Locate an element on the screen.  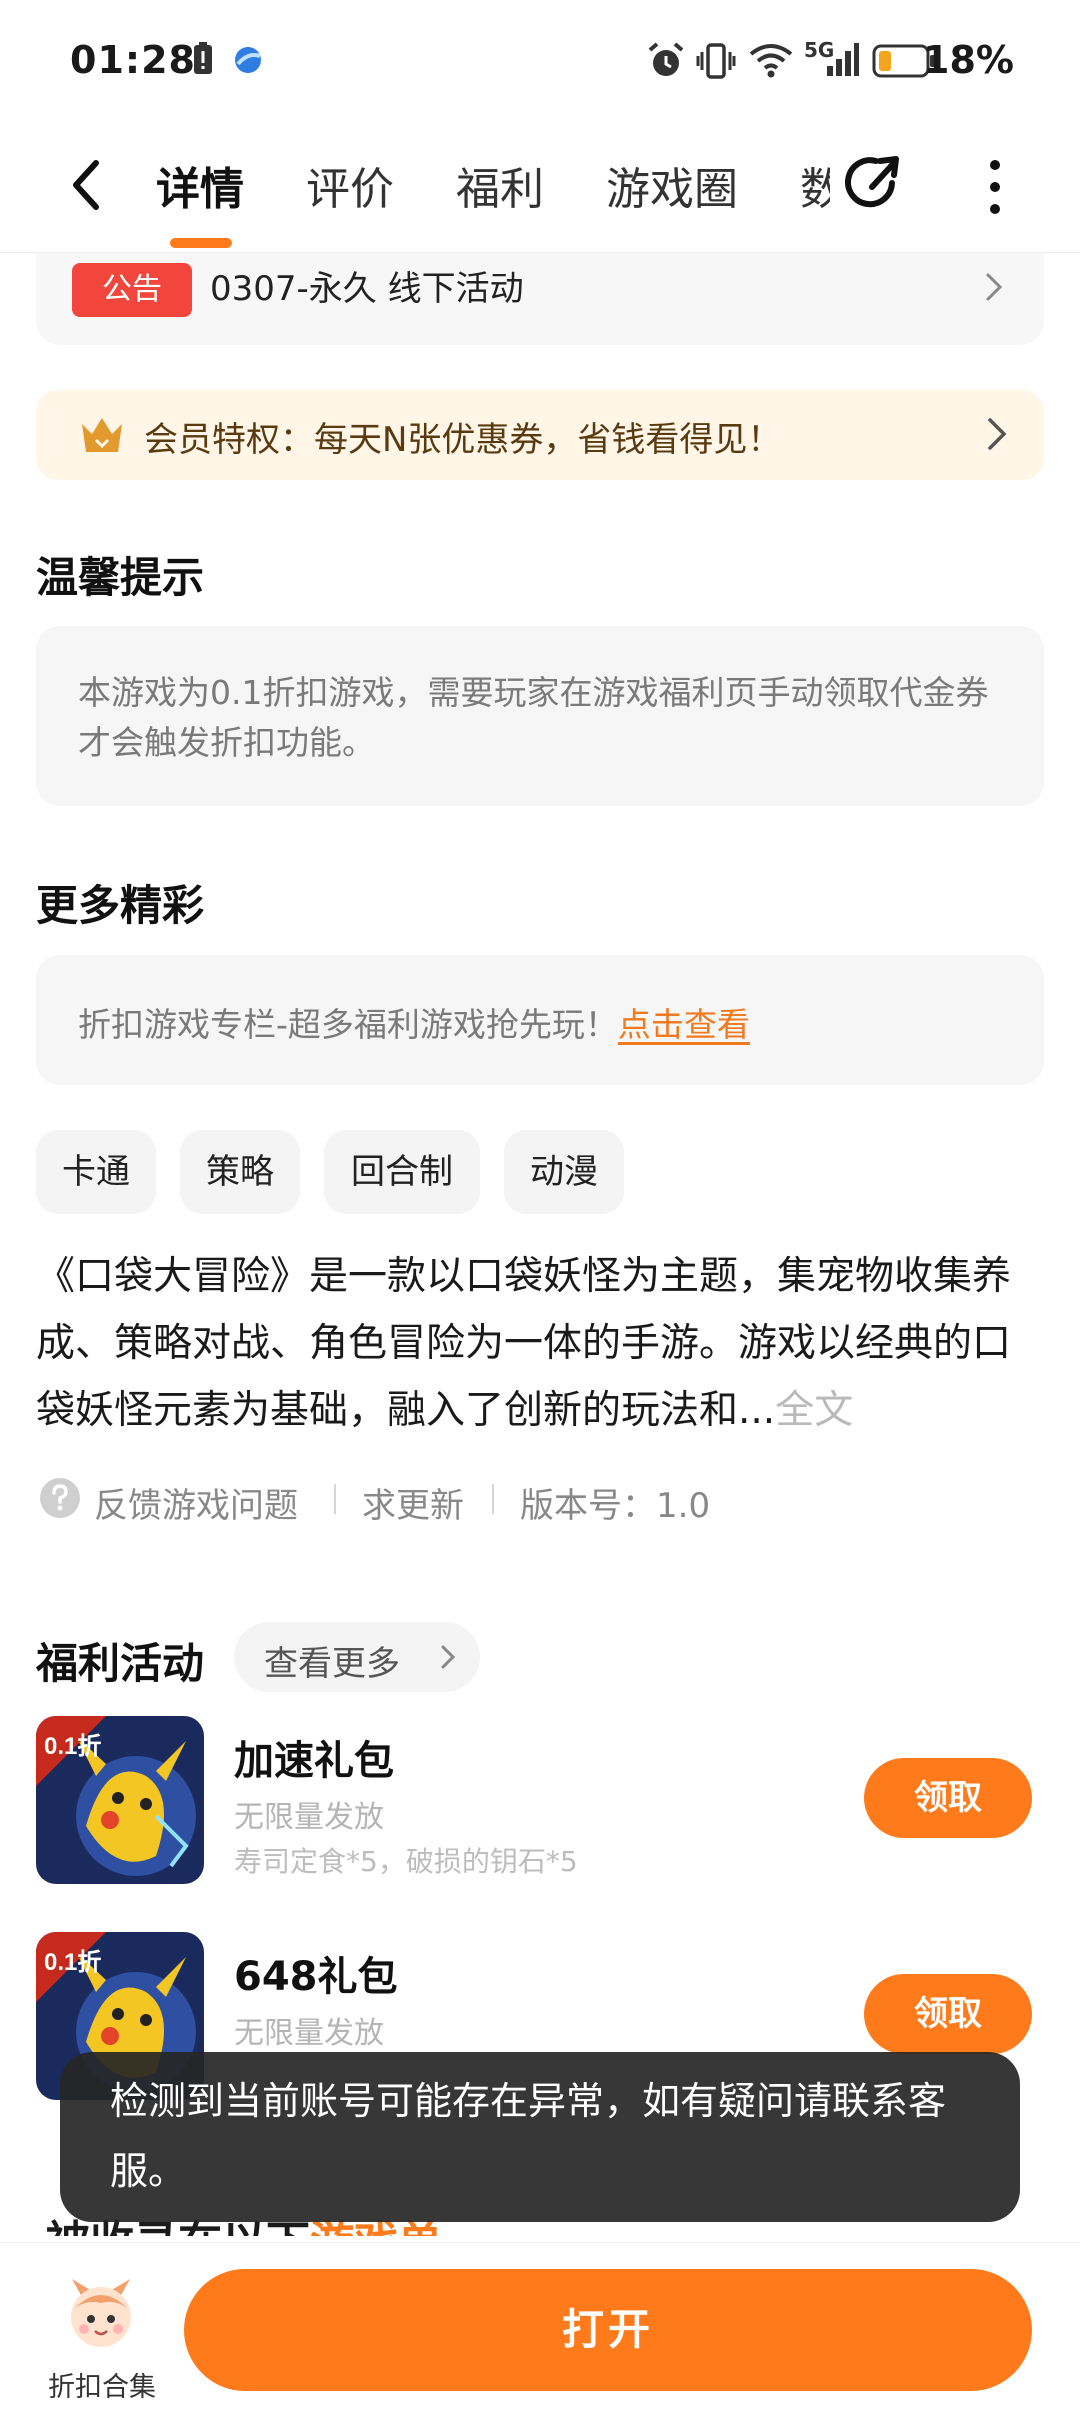
tab-welfare: 福利 is located at coordinates (500, 185).